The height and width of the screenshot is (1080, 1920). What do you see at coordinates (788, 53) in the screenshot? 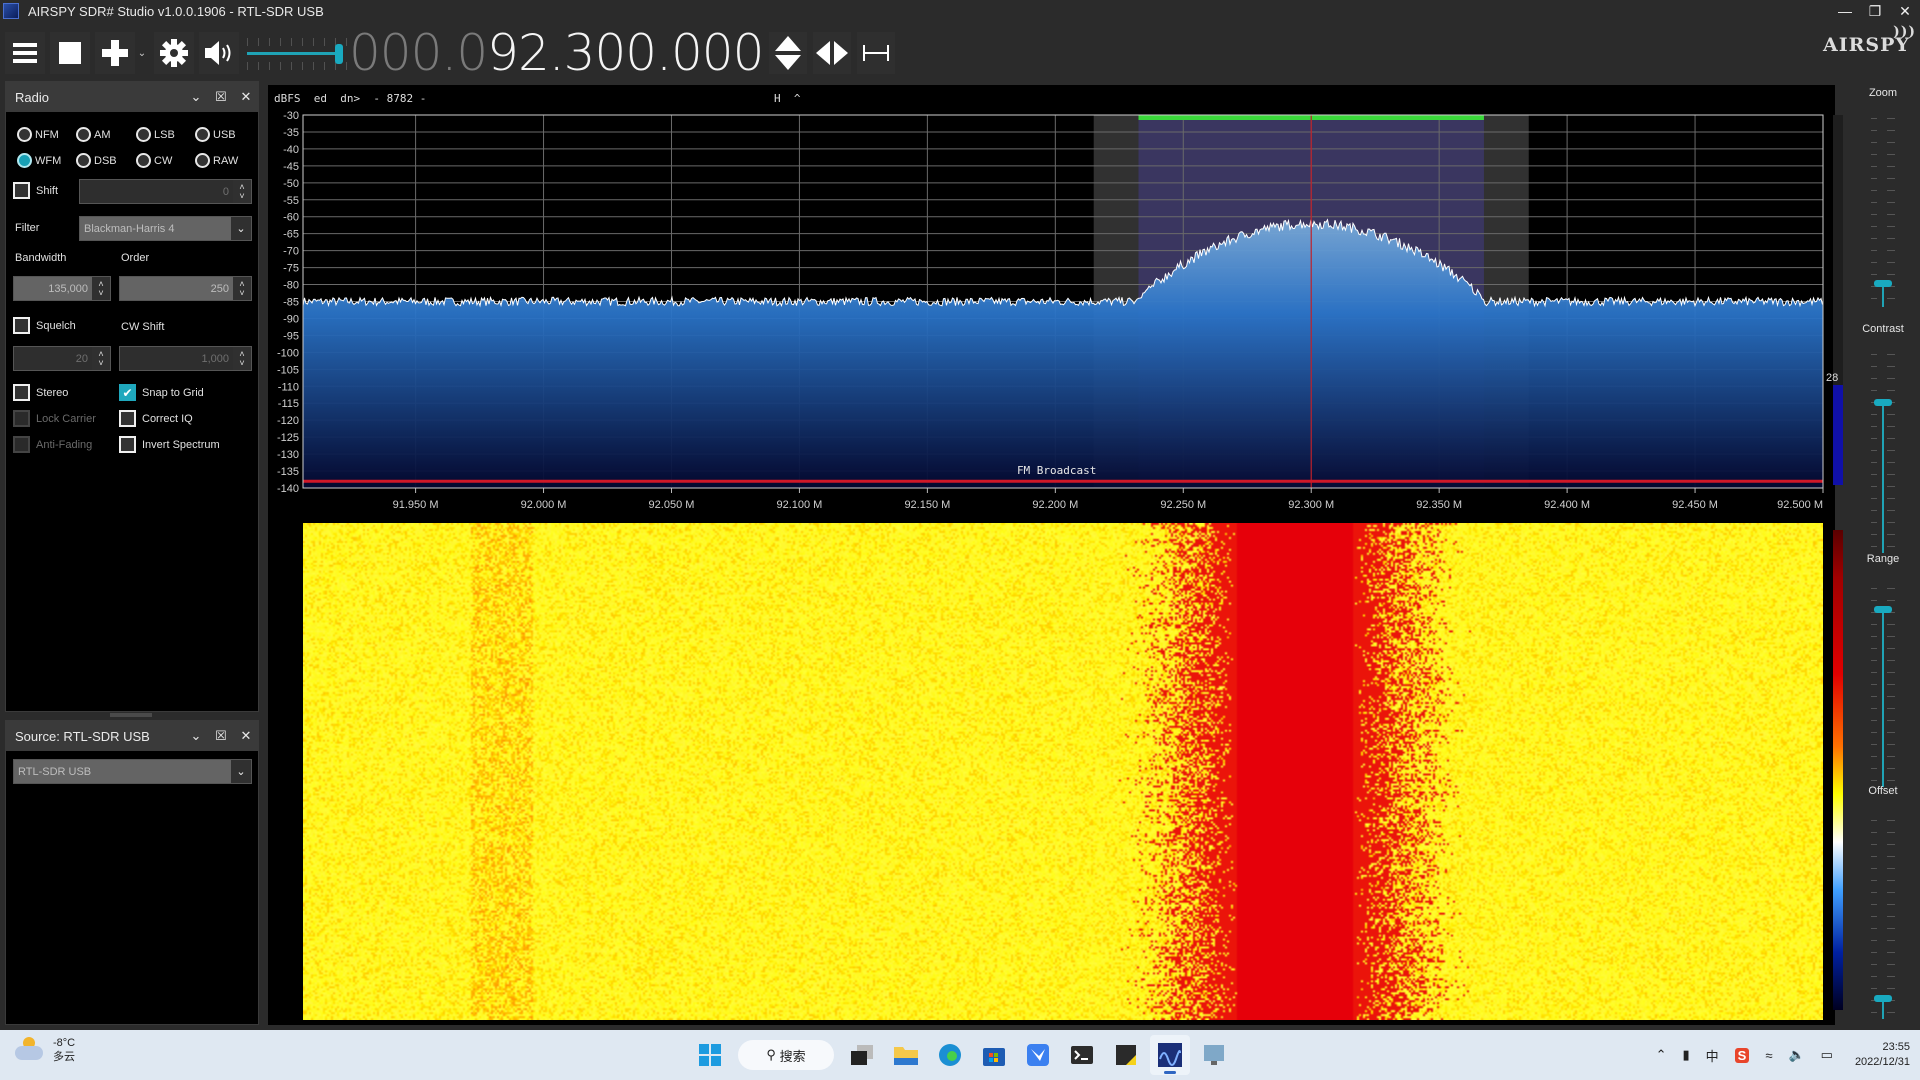
I see `tune-step-button` at bounding box center [788, 53].